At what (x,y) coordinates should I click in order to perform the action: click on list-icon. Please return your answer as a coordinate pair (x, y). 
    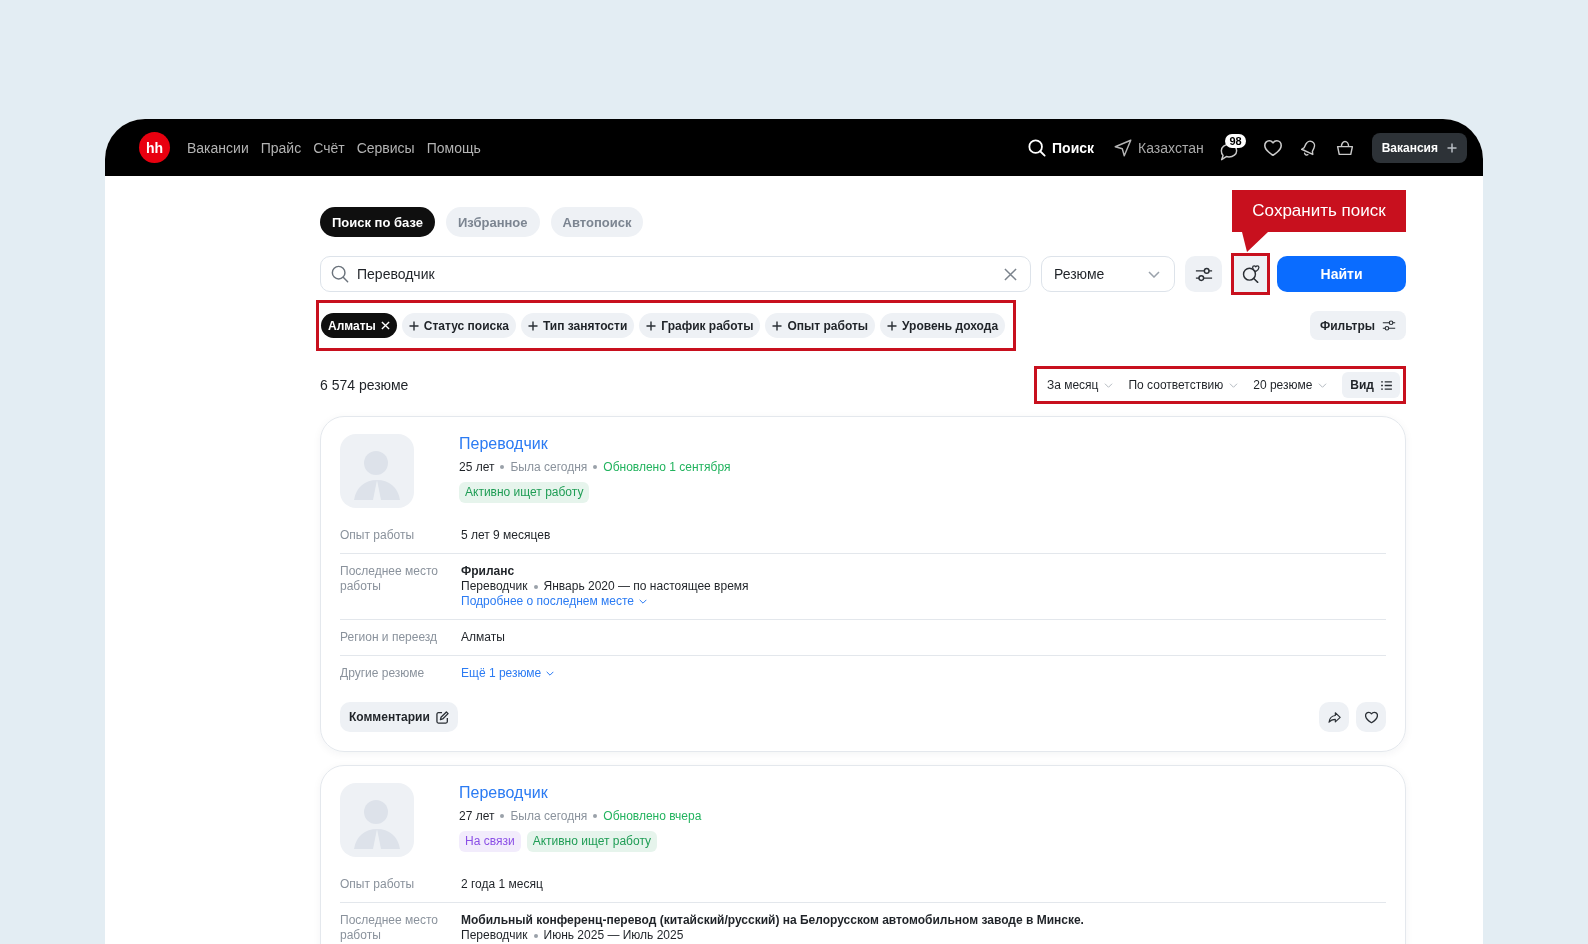
    Looking at the image, I should click on (1386, 385).